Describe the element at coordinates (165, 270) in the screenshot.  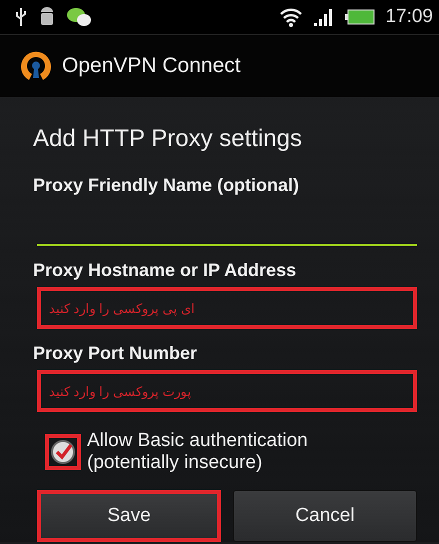
I see `field-label: Proxy Hostname or IP Address` at that location.